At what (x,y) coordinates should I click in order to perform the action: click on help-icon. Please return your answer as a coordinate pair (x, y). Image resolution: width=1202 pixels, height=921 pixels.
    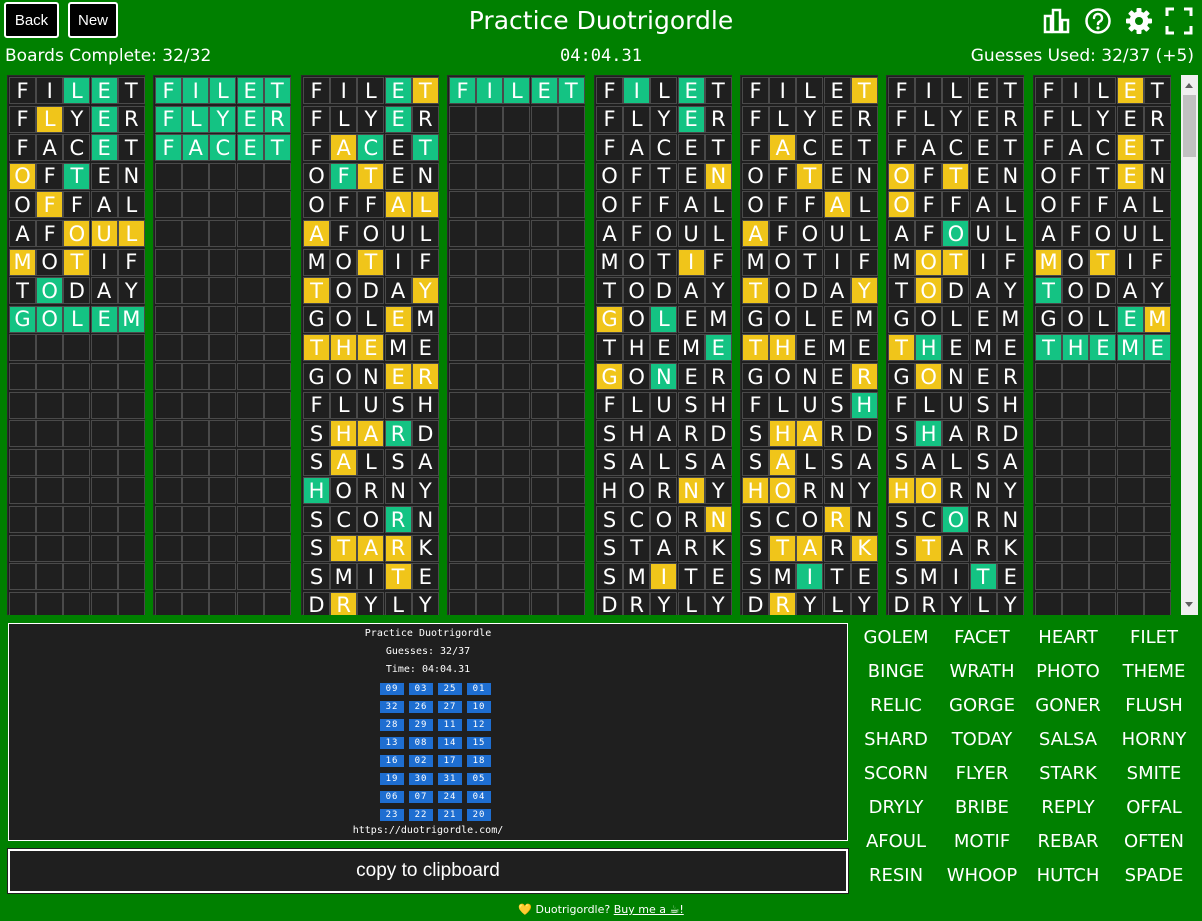
    Looking at the image, I should click on (1098, 21).